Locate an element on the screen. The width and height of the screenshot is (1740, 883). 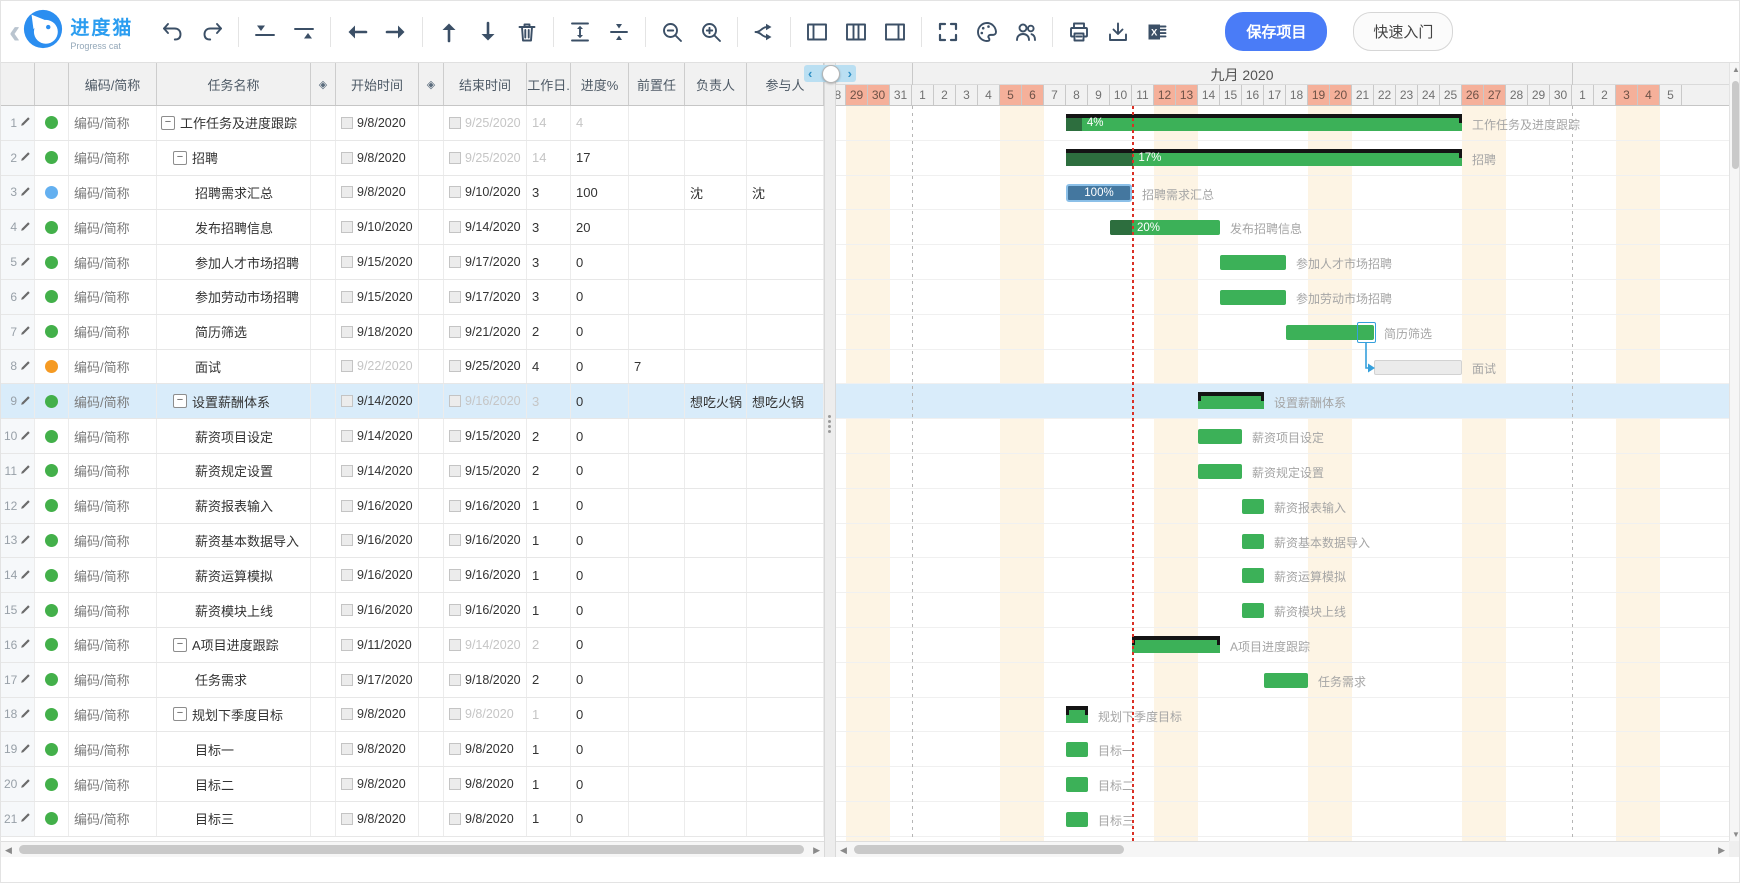
arrow-right-icon is located at coordinates (396, 32).